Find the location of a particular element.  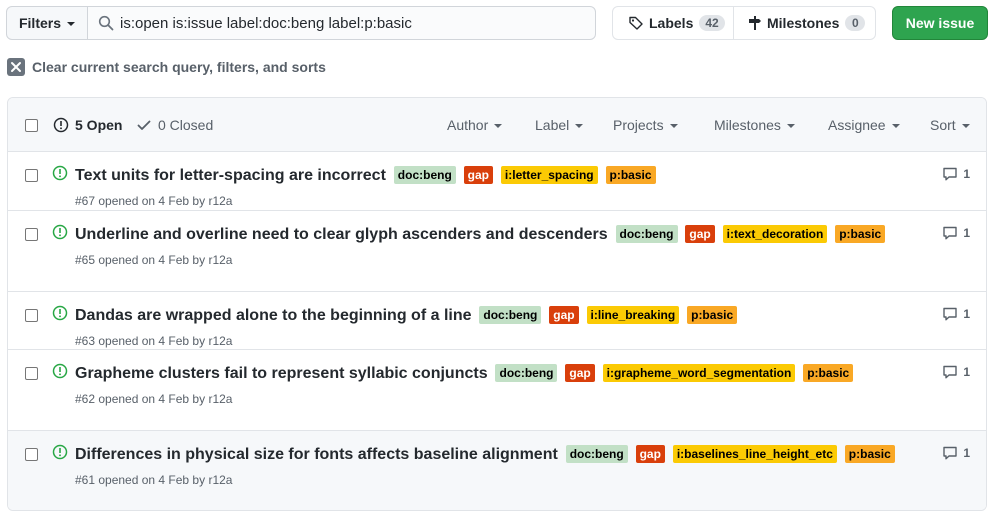

filters-button: Filters is located at coordinates (47, 23).